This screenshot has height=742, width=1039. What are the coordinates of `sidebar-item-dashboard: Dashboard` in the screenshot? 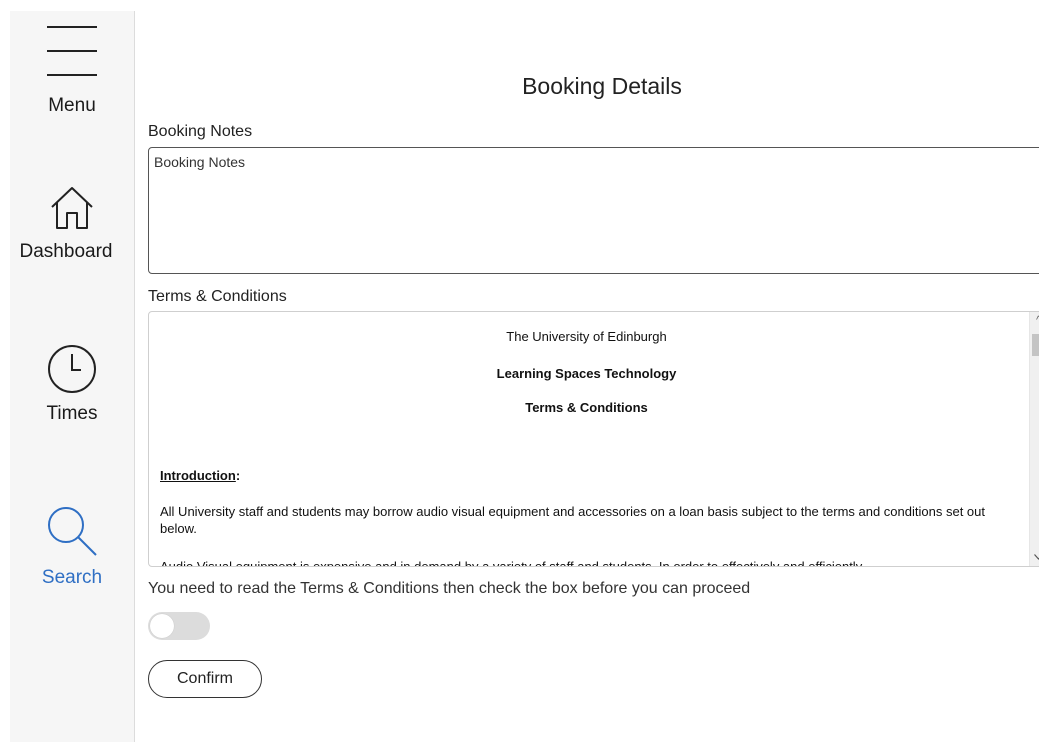 It's located at (72, 223).